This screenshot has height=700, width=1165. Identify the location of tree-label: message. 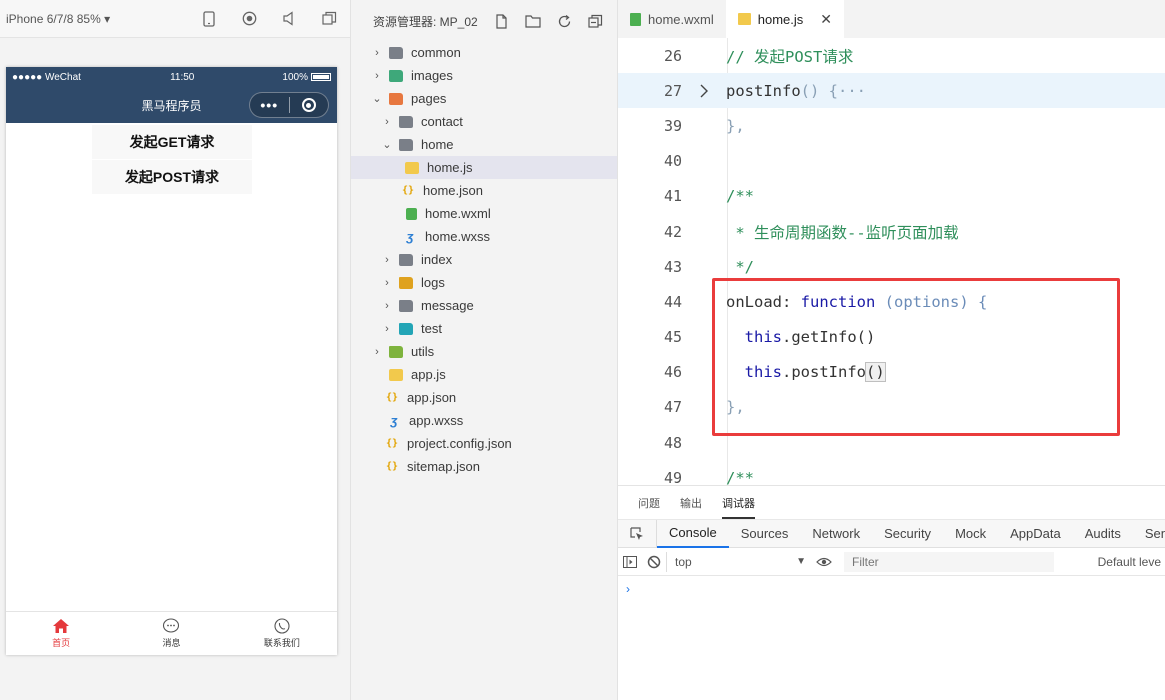
(447, 305).